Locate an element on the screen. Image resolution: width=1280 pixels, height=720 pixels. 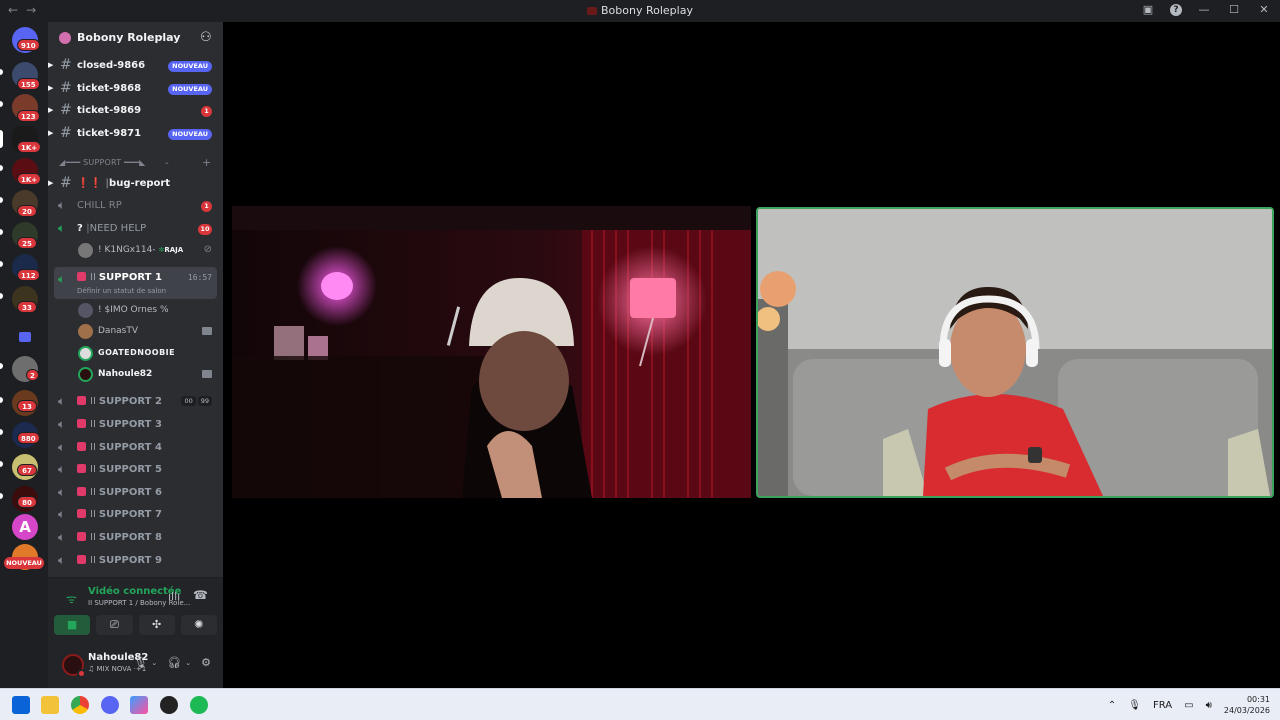
unread-indicator-icon: ▶ is located at coordinates (51, 65).